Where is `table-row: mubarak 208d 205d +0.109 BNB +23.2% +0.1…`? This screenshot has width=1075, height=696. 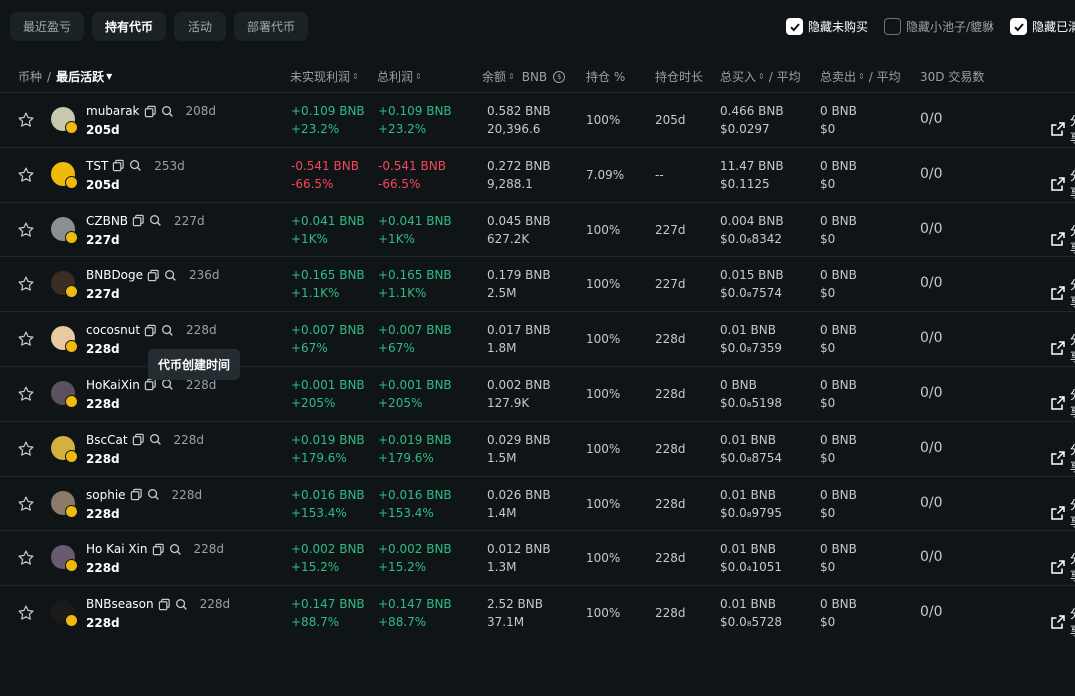
table-row: mubarak 208d 205d +0.109 BNB +23.2% +0.1… is located at coordinates (537, 119).